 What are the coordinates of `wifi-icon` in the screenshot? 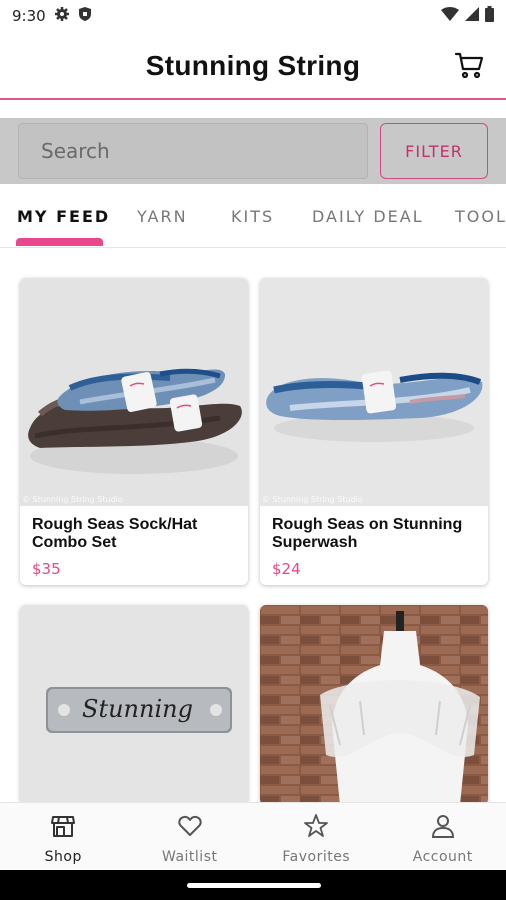 It's located at (450, 16).